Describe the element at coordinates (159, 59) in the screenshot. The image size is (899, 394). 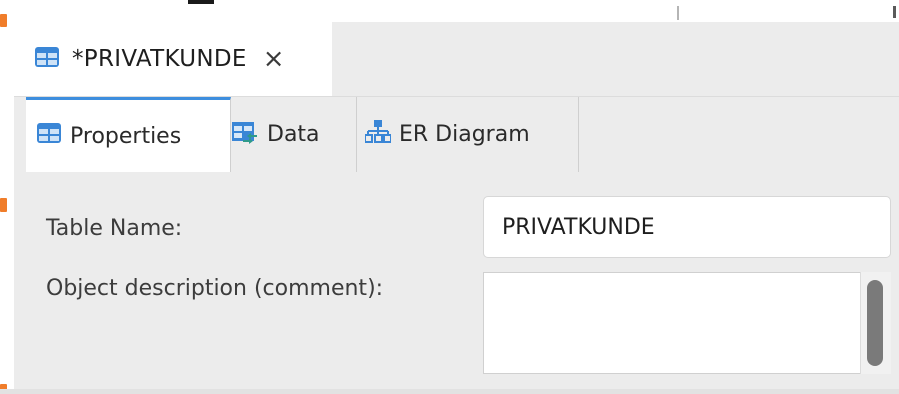
I see `editor-tab-label: *PRIVATKUNDE` at that location.